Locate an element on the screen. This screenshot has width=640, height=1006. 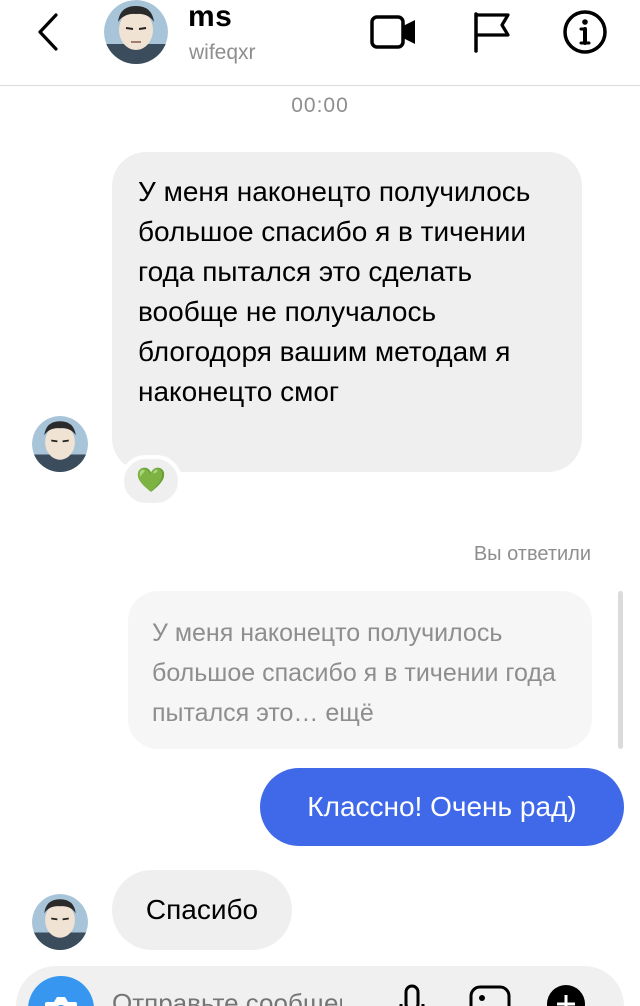
video-camera-icon is located at coordinates (392, 32).